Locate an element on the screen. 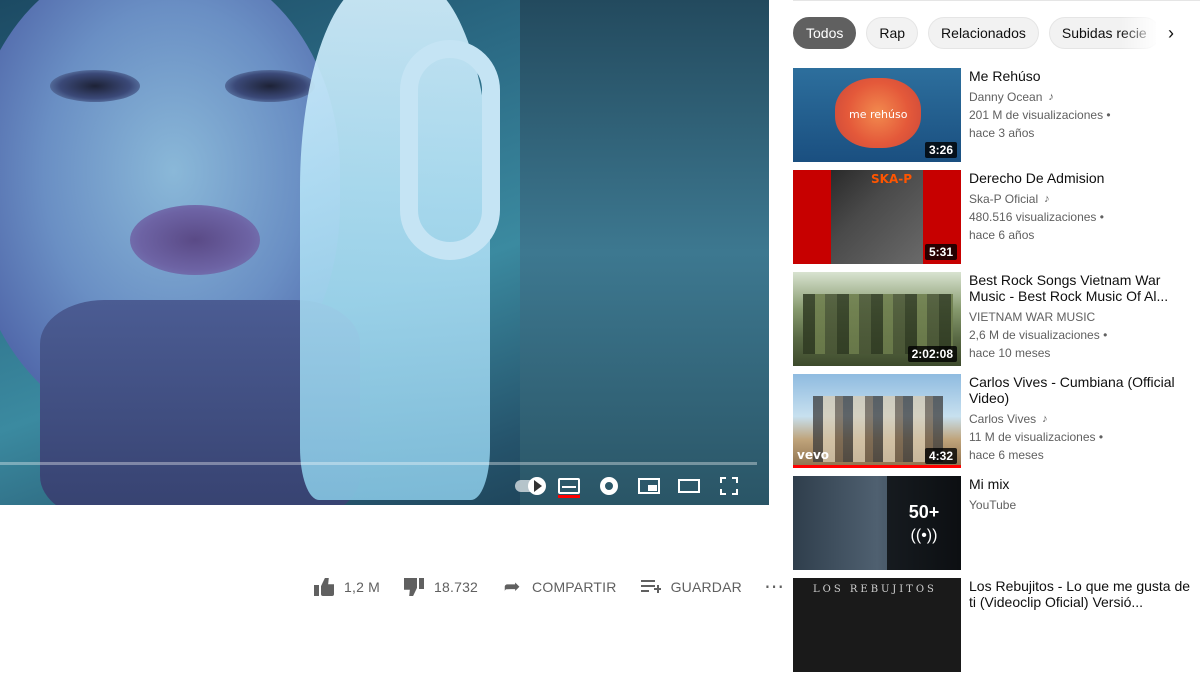 The image size is (1200, 680). video-duration: 2:02:08 is located at coordinates (932, 354).